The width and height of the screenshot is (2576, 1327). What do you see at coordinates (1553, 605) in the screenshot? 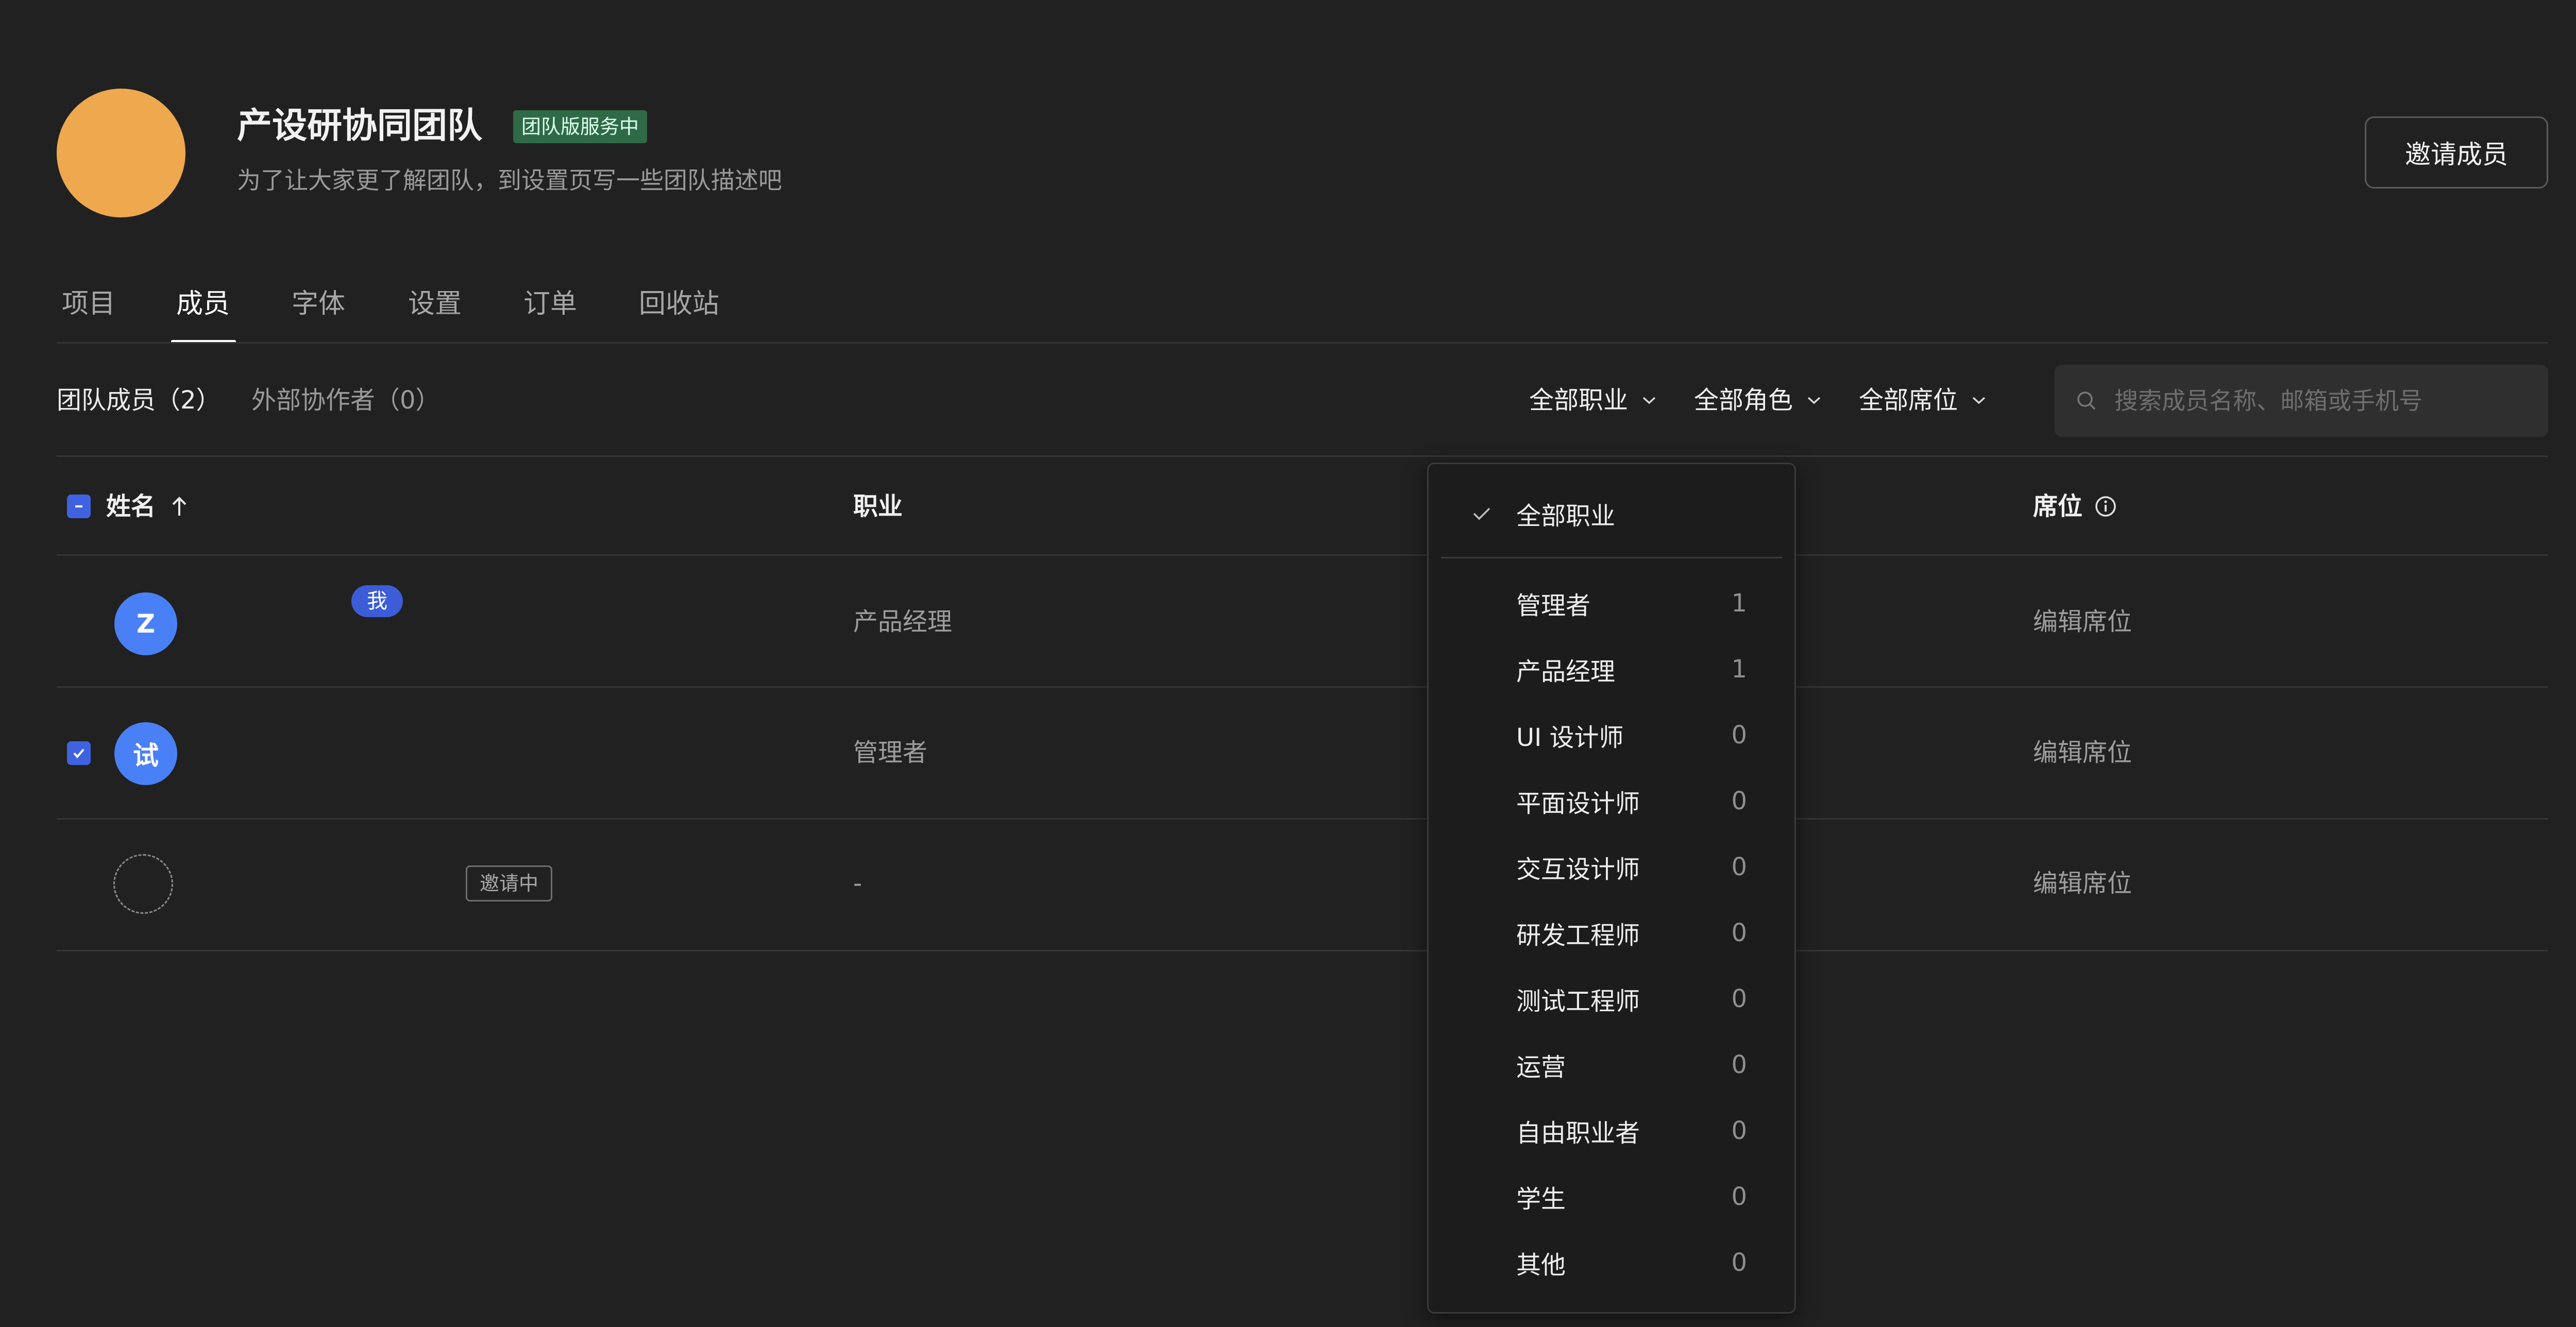
I see `dropdown-item-label: 管理者` at bounding box center [1553, 605].